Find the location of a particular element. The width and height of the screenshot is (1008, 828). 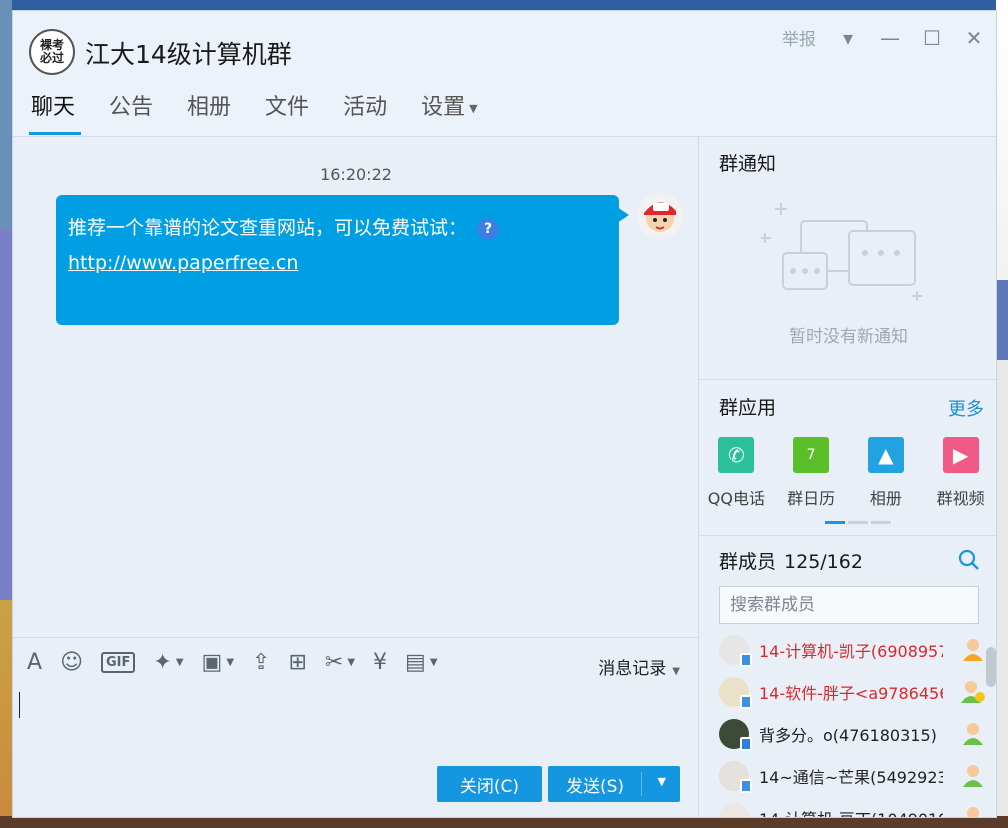

photo-icon: ▲ is located at coordinates (885, 455).